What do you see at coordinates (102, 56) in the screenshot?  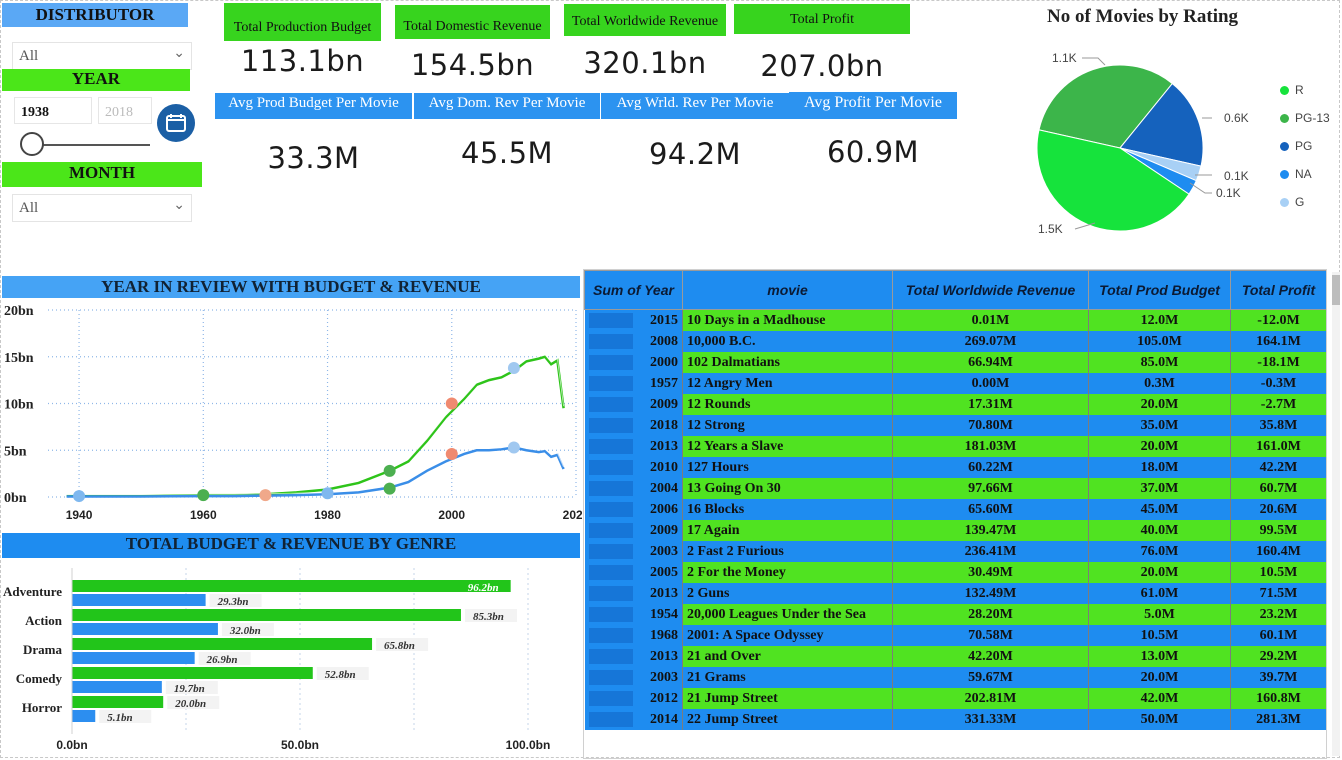 I see `distributor-dropdown: All ⌄` at bounding box center [102, 56].